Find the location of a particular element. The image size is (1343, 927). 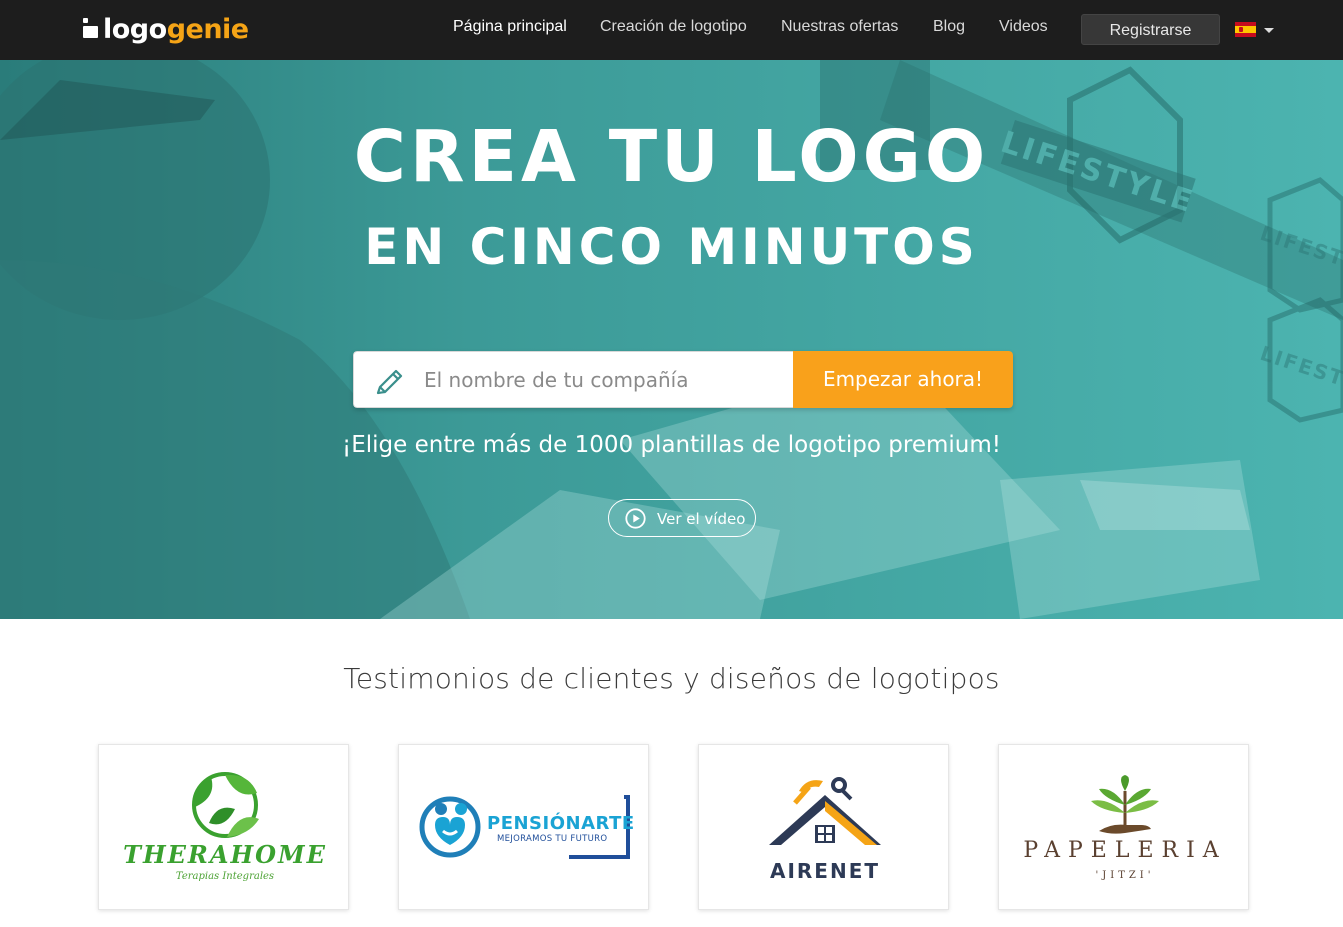

company-name-form: Empezar ahora! is located at coordinates (683, 379).